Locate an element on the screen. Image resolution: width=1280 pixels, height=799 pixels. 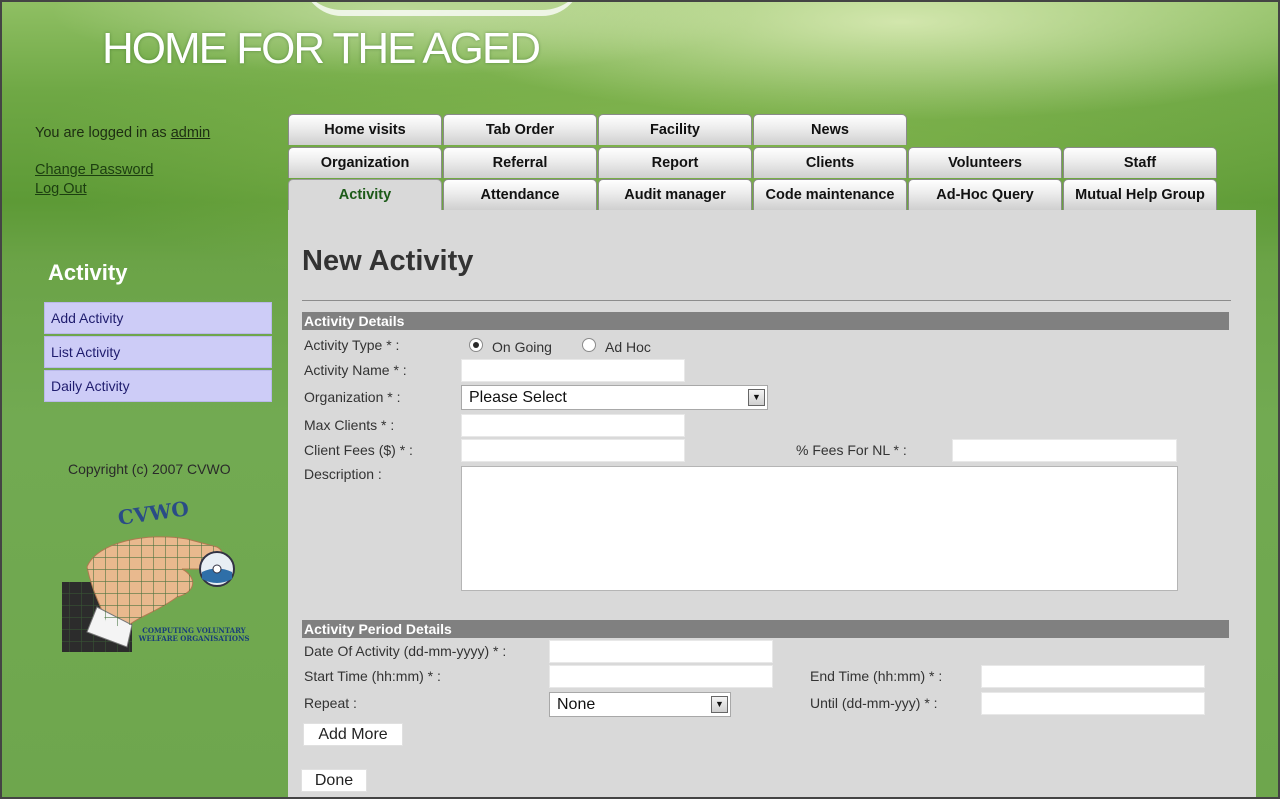
tab-news: News is located at coordinates (830, 129).